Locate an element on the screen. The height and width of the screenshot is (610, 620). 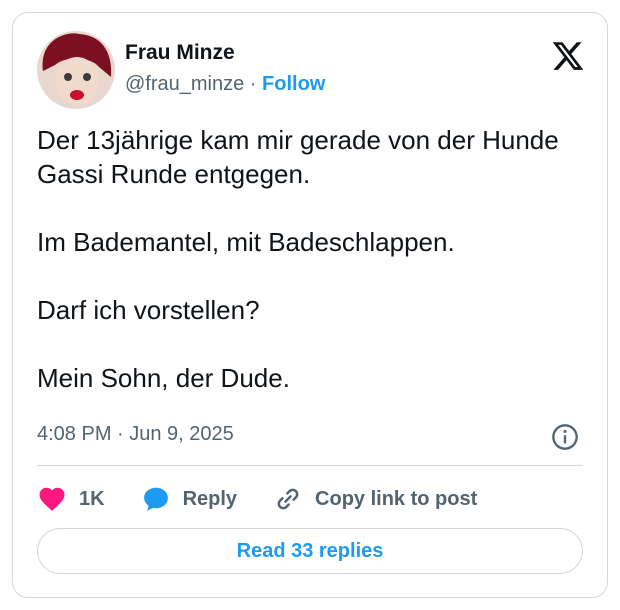
reply-button: Reply is located at coordinates (189, 499).